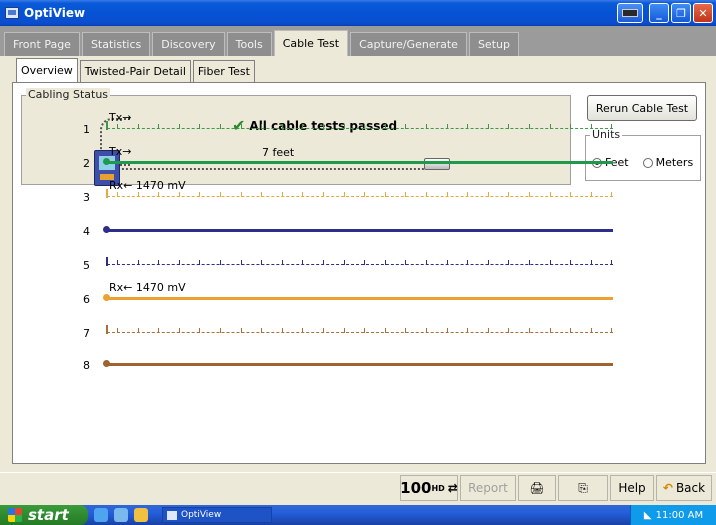  What do you see at coordinates (358, 13) in the screenshot?
I see `title-bar: OptiView _ ❐ ✕` at bounding box center [358, 13].